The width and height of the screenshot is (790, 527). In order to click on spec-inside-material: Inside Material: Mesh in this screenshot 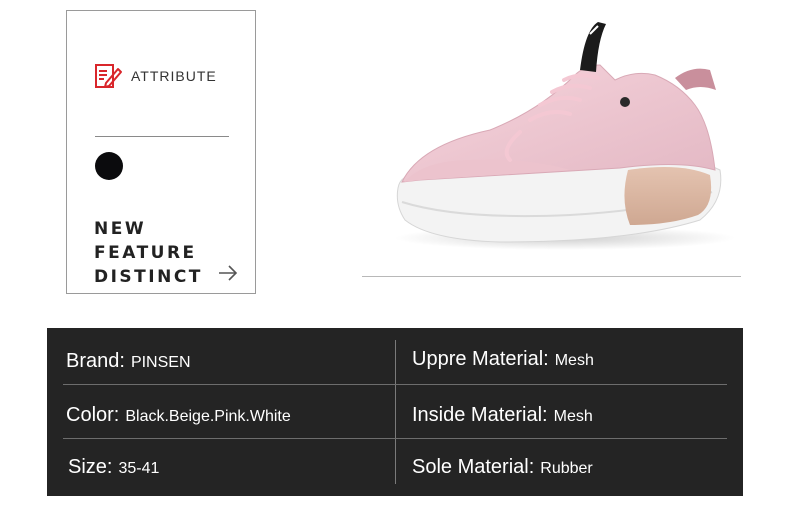, I will do `click(502, 419)`.